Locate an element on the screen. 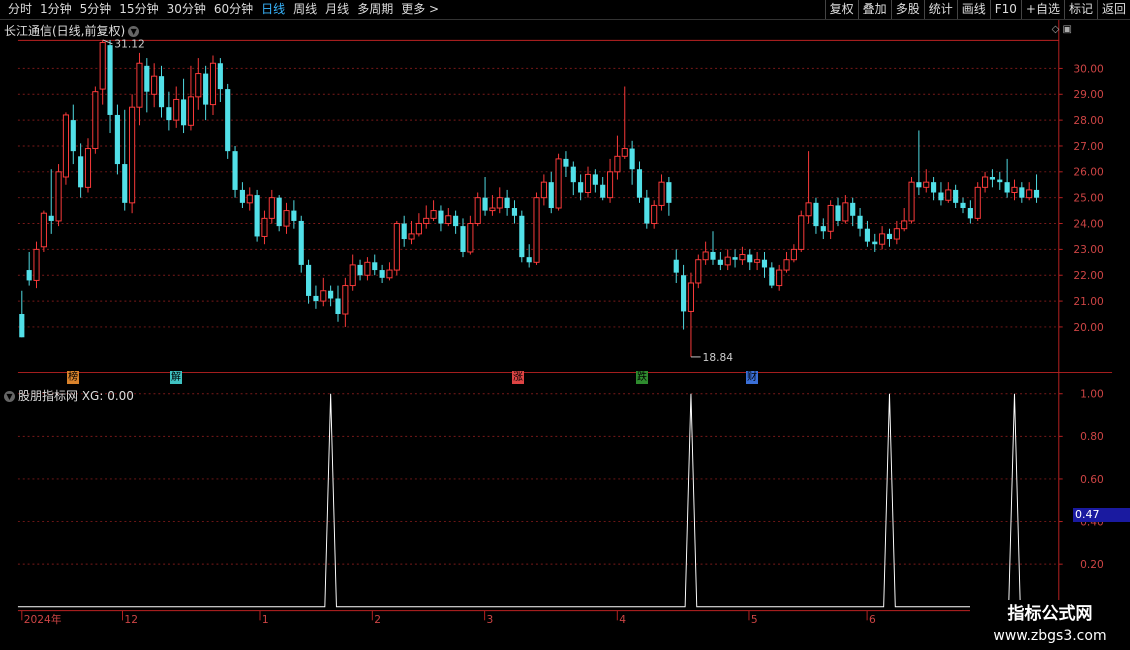 The image size is (1130, 650). event-marker: 榜 is located at coordinates (73, 377).